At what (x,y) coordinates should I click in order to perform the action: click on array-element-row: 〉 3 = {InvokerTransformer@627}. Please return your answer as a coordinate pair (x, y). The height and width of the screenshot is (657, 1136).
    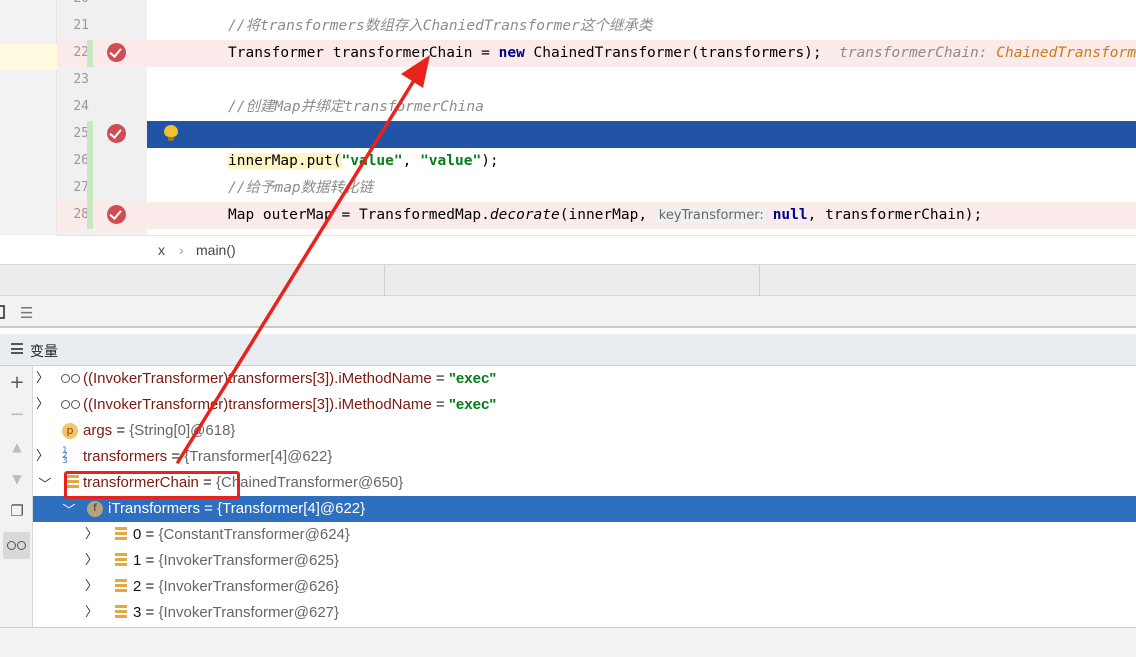
    Looking at the image, I should click on (584, 613).